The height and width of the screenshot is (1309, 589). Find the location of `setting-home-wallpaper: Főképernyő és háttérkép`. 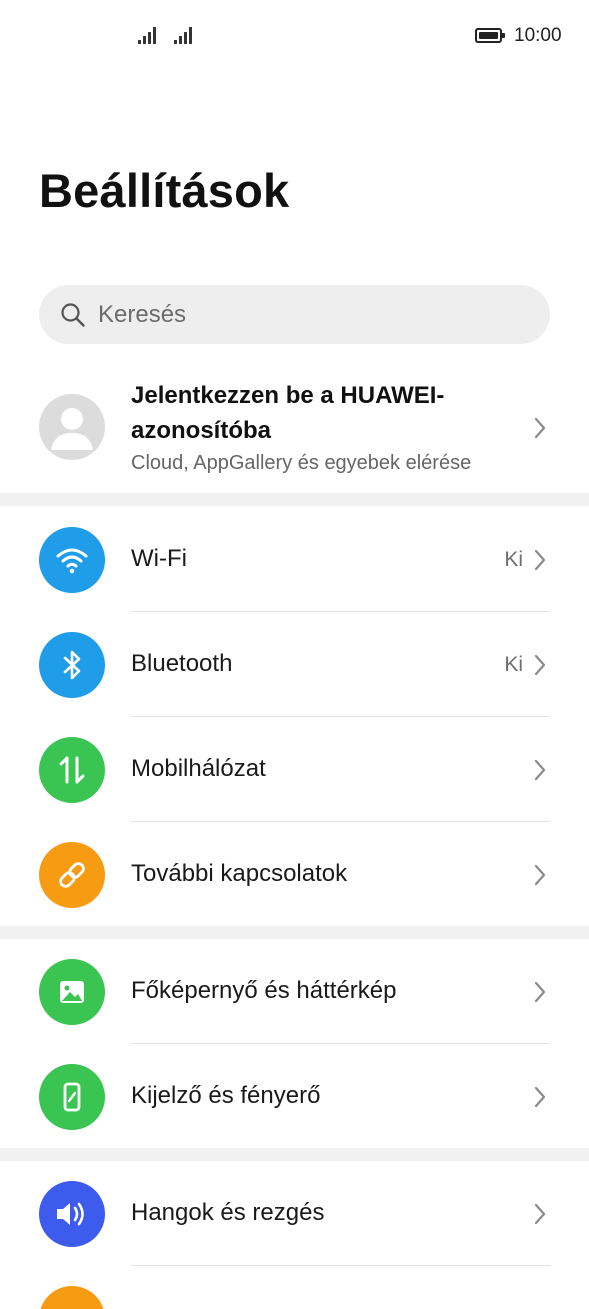

setting-home-wallpaper: Főképernyő és háttérkép is located at coordinates (294, 991).